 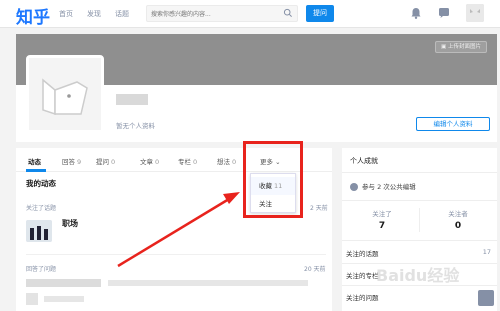 What do you see at coordinates (418, 275) in the screenshot?
I see `baidu-watermark: Baidu经验` at bounding box center [418, 275].